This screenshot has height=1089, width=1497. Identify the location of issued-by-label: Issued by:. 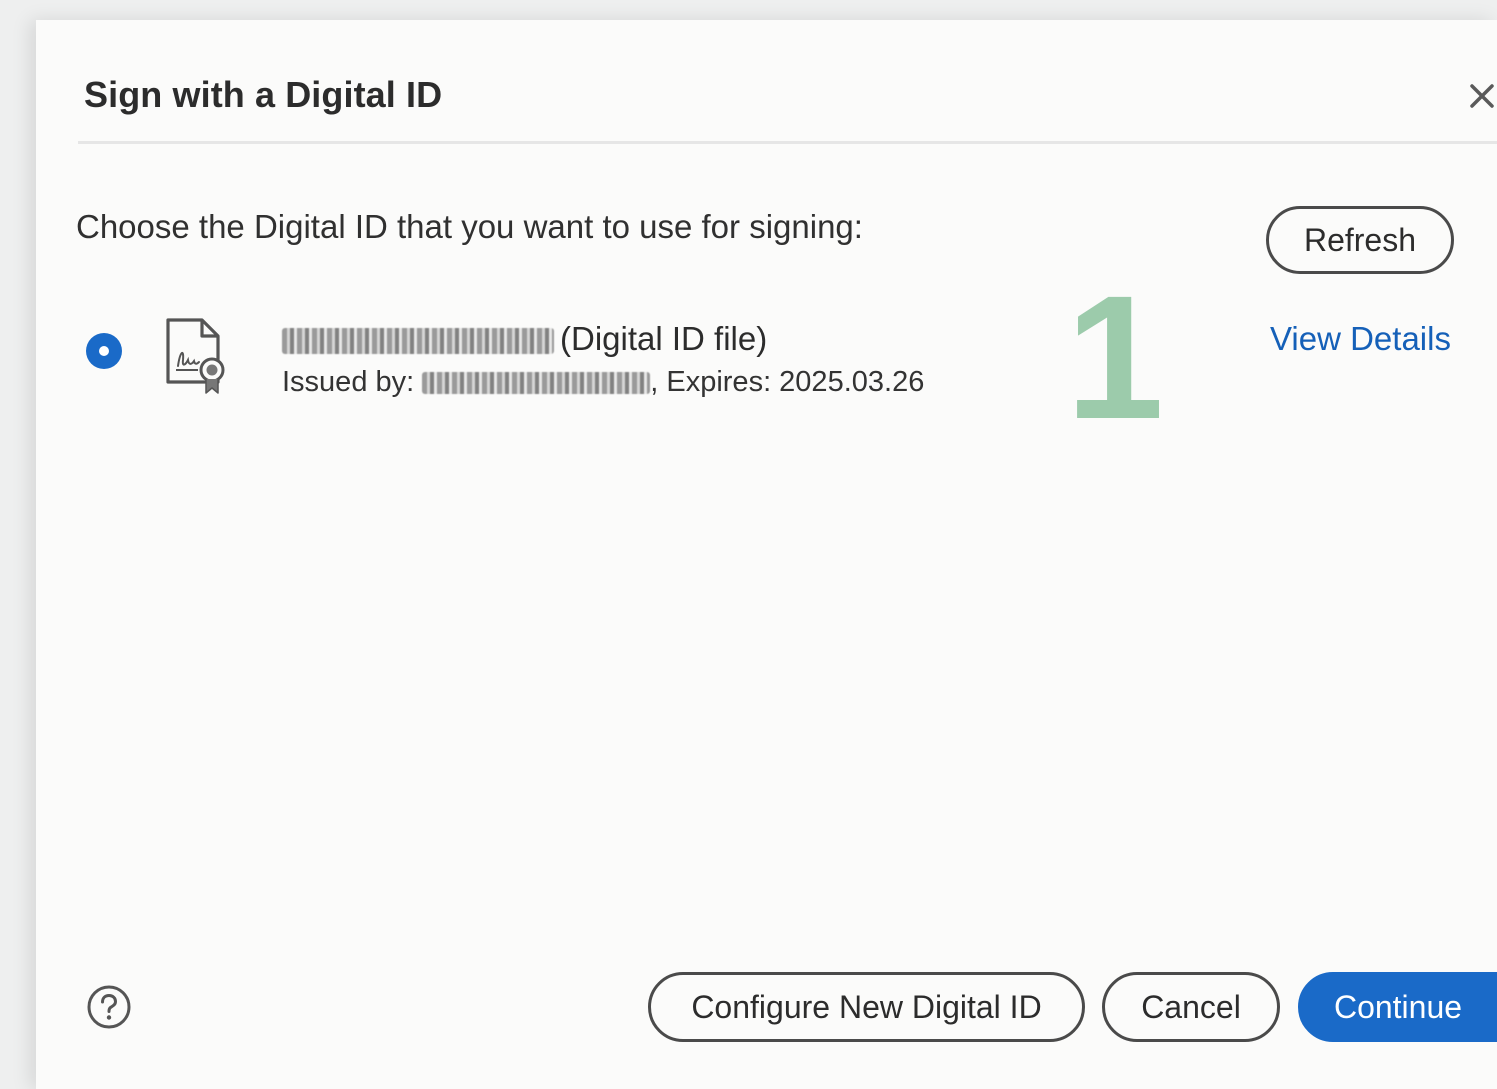
(348, 382).